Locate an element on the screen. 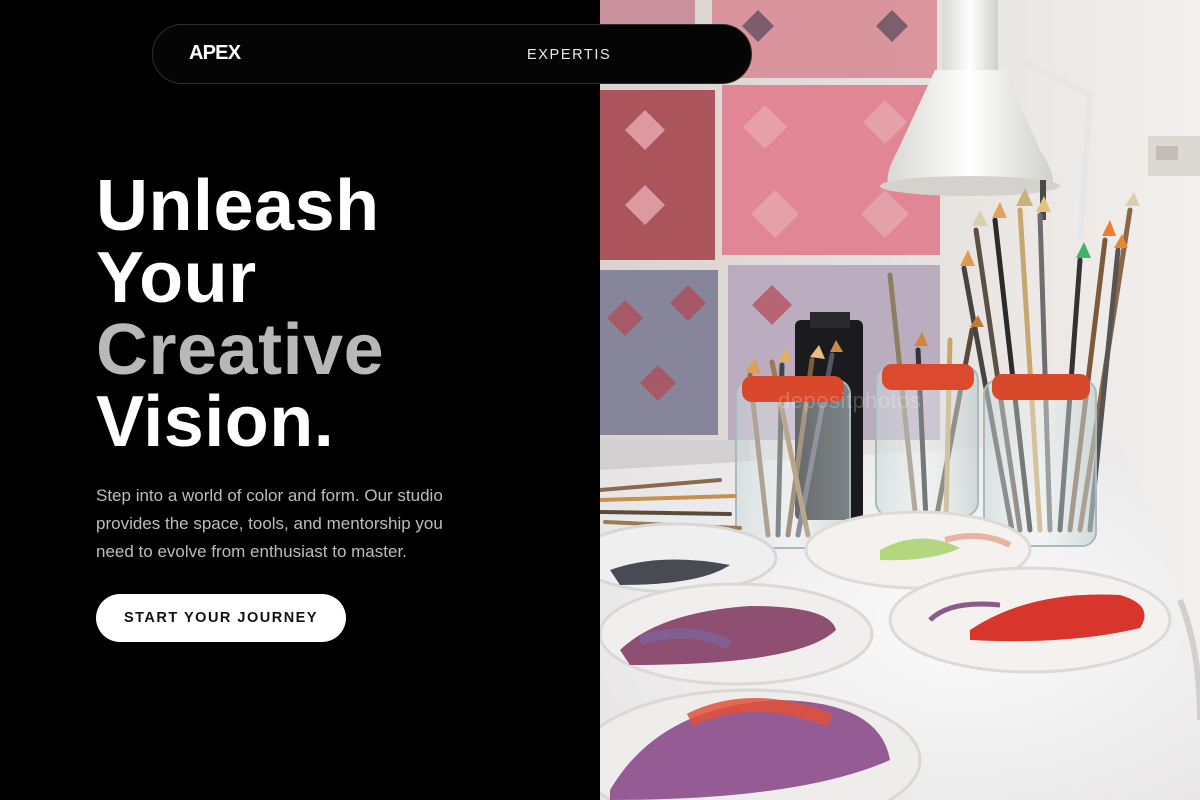 Image resolution: width=1200 pixels, height=800 pixels. hero-line-unleash: Unleash is located at coordinates (238, 206).